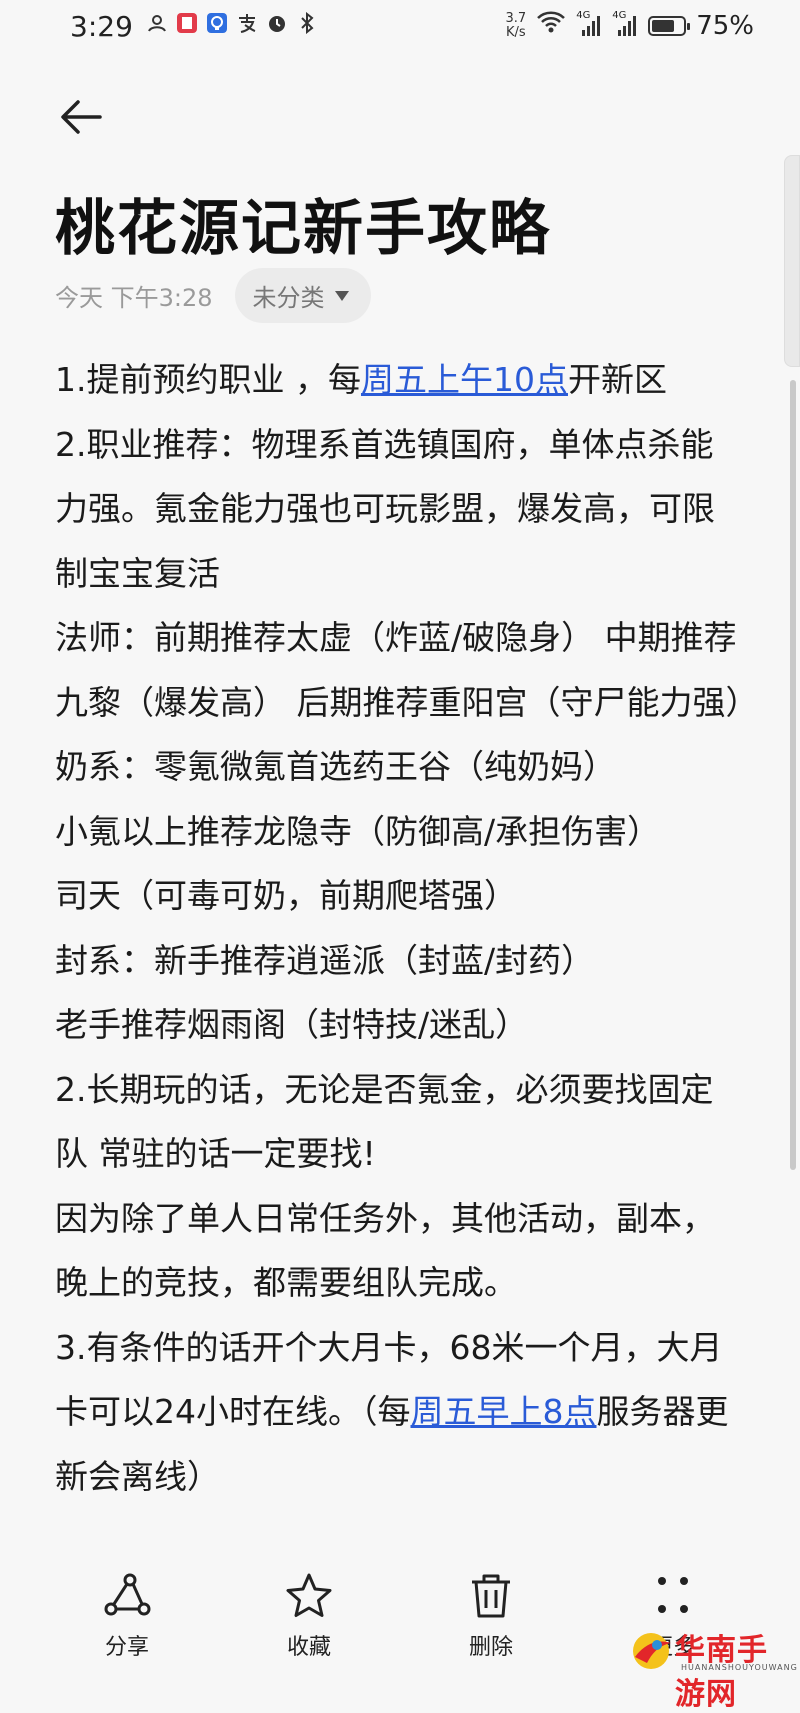 This screenshot has width=800, height=1713. What do you see at coordinates (288, 298) in the screenshot?
I see `category-label: 未分类` at bounding box center [288, 298].